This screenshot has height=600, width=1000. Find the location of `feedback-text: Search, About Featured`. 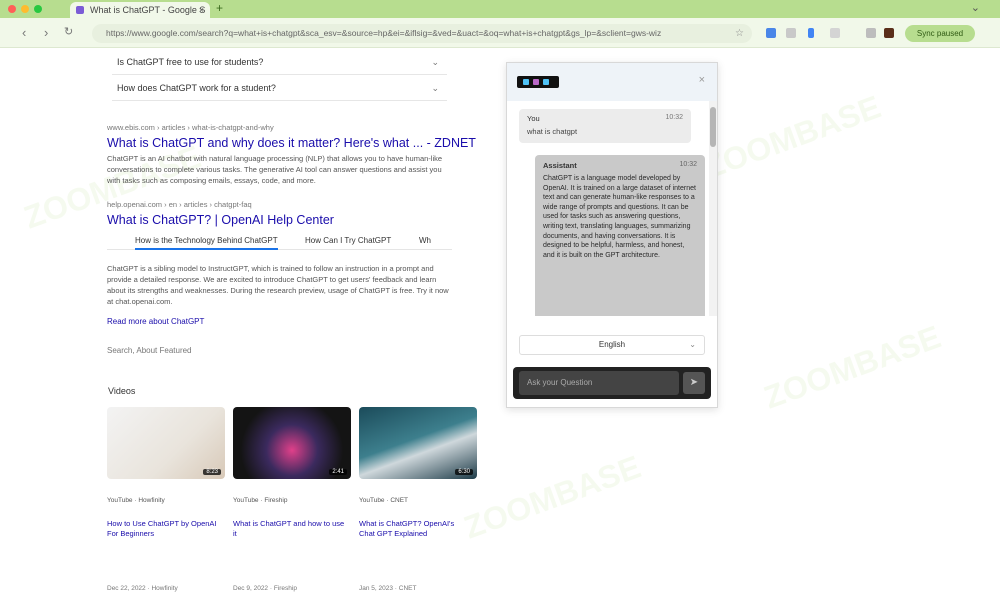

feedback-text: Search, About Featured is located at coordinates (149, 350).